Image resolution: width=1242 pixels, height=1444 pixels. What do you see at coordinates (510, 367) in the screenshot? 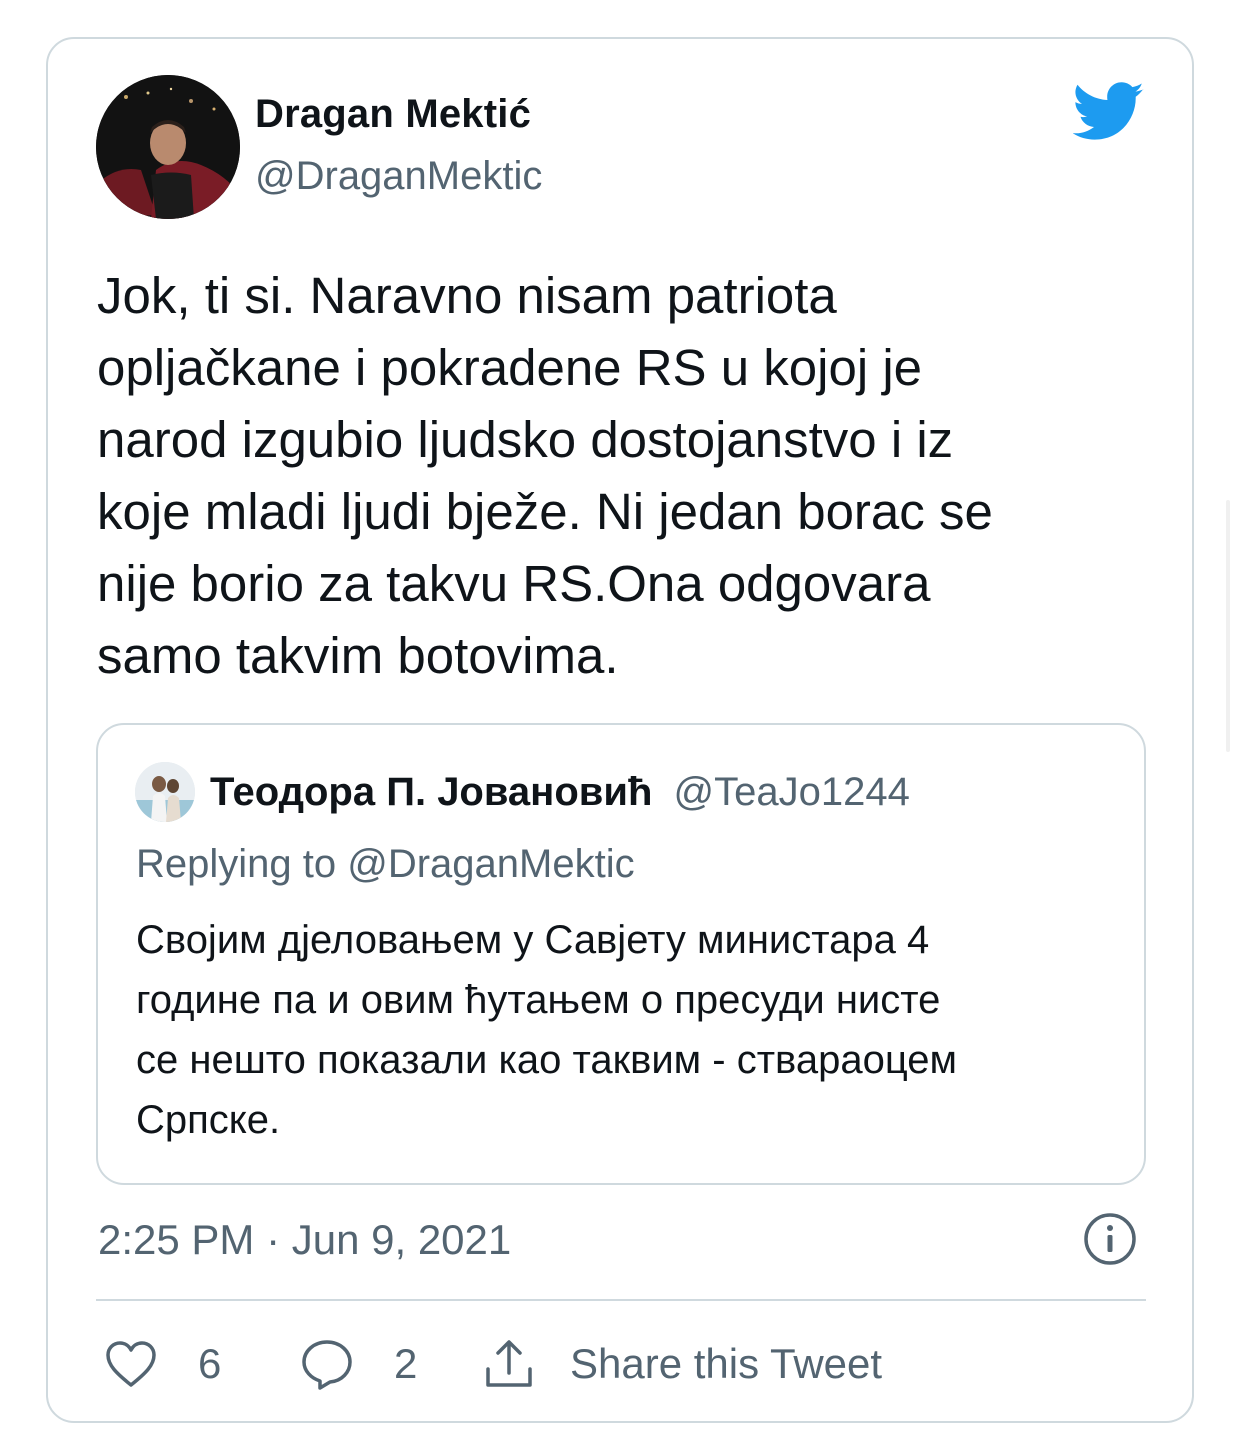
I see `tweet-text-line: opljačkane i pokradene RS u kojoj je` at bounding box center [510, 367].